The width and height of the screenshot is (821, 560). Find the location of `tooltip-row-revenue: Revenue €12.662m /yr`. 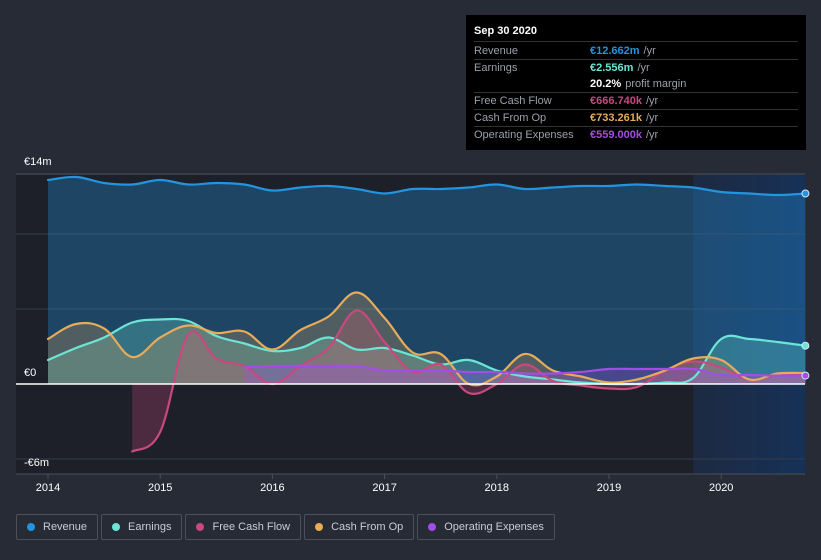

tooltip-row-revenue: Revenue €12.662m /yr is located at coordinates (636, 51).